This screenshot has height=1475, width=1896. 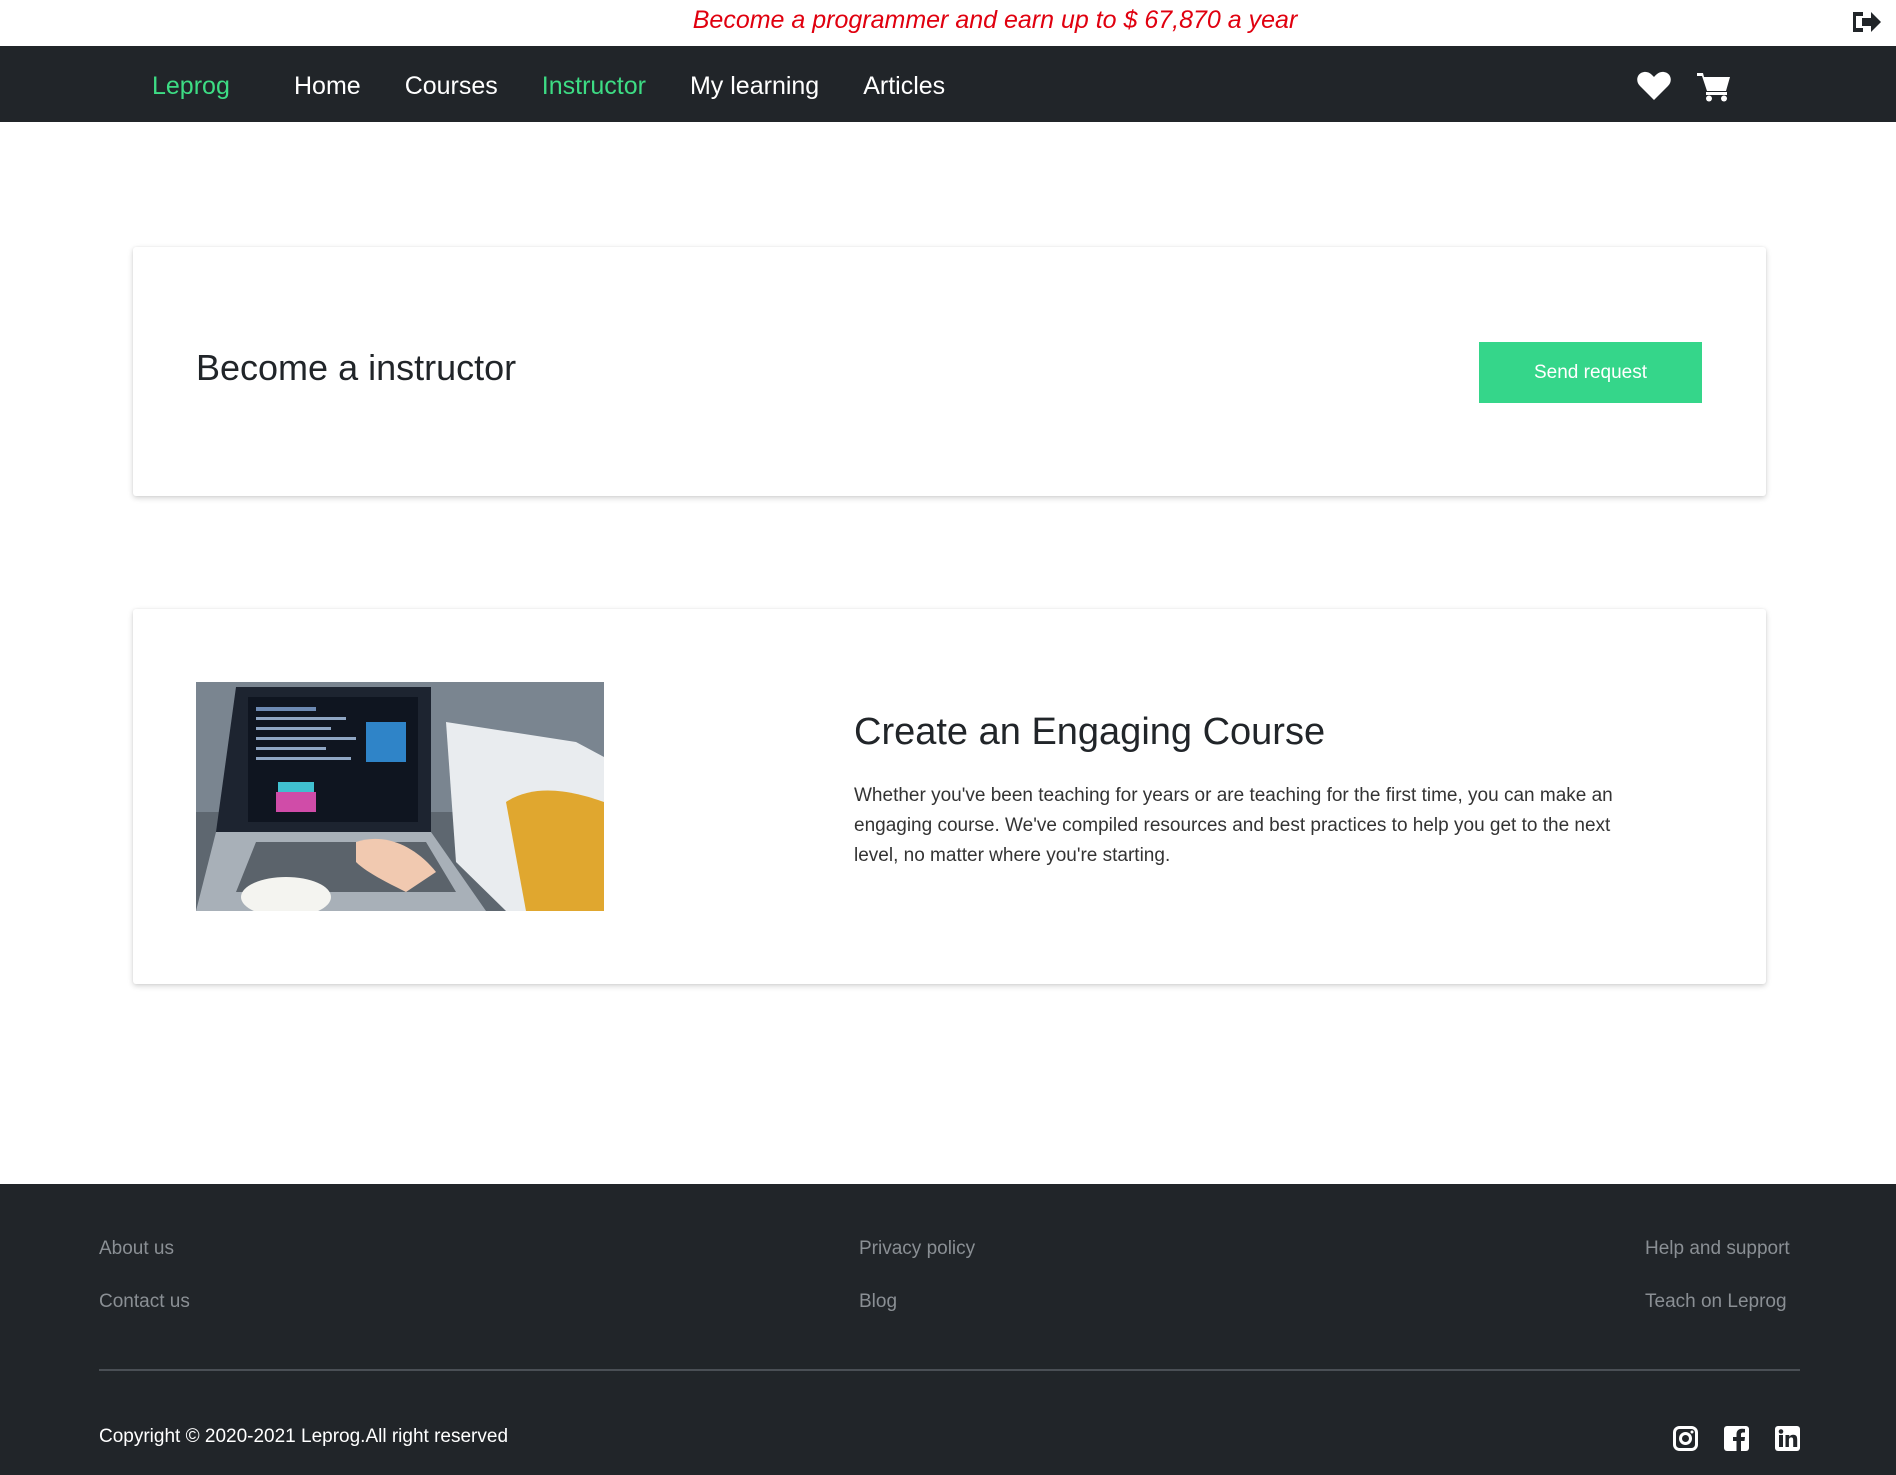 I want to click on instagram-icon, so click(x=1685, y=1438).